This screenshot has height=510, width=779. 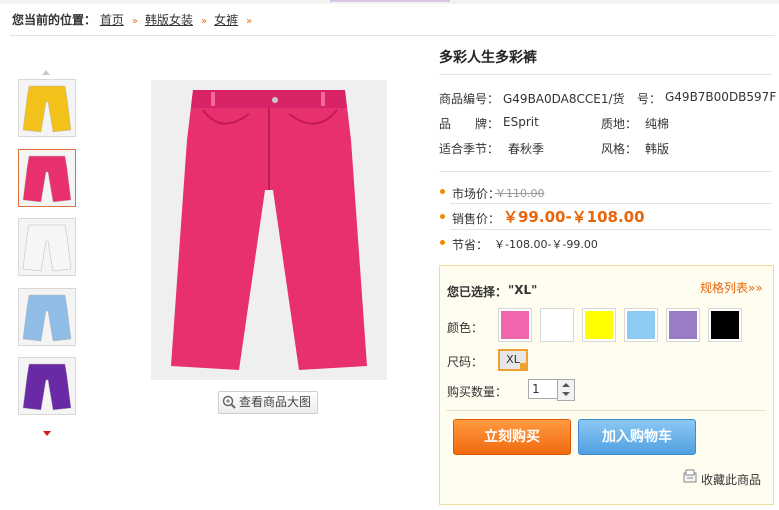 I want to click on thumbnail-purple-pants, so click(x=47, y=386).